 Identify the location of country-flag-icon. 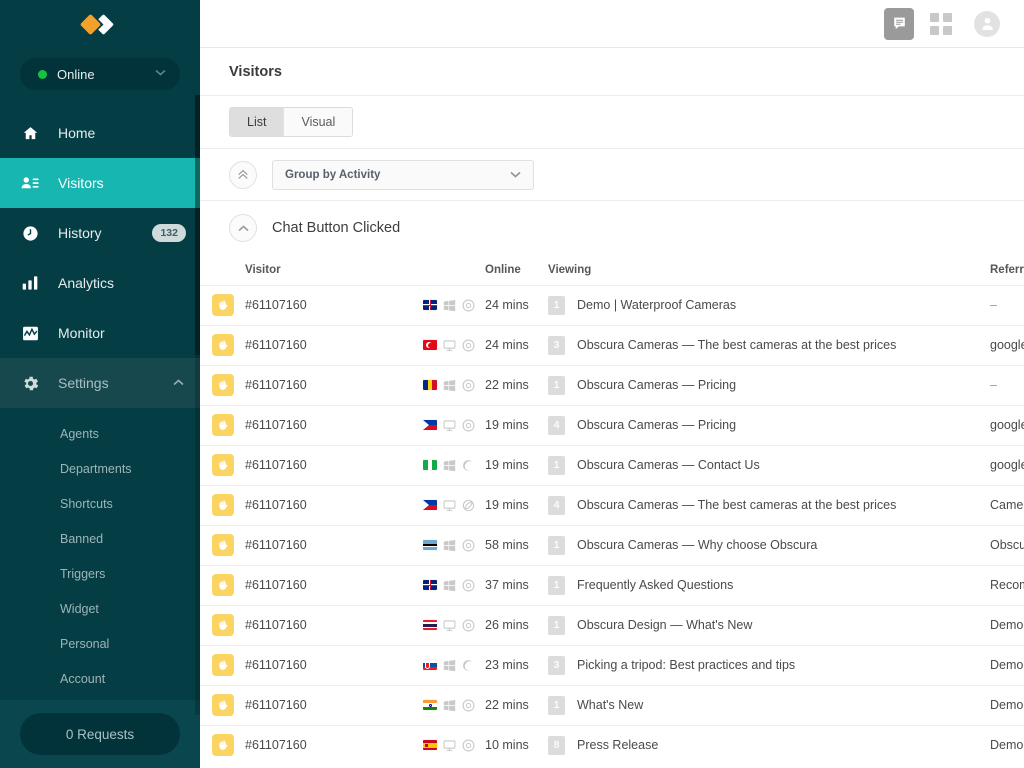
(430, 585).